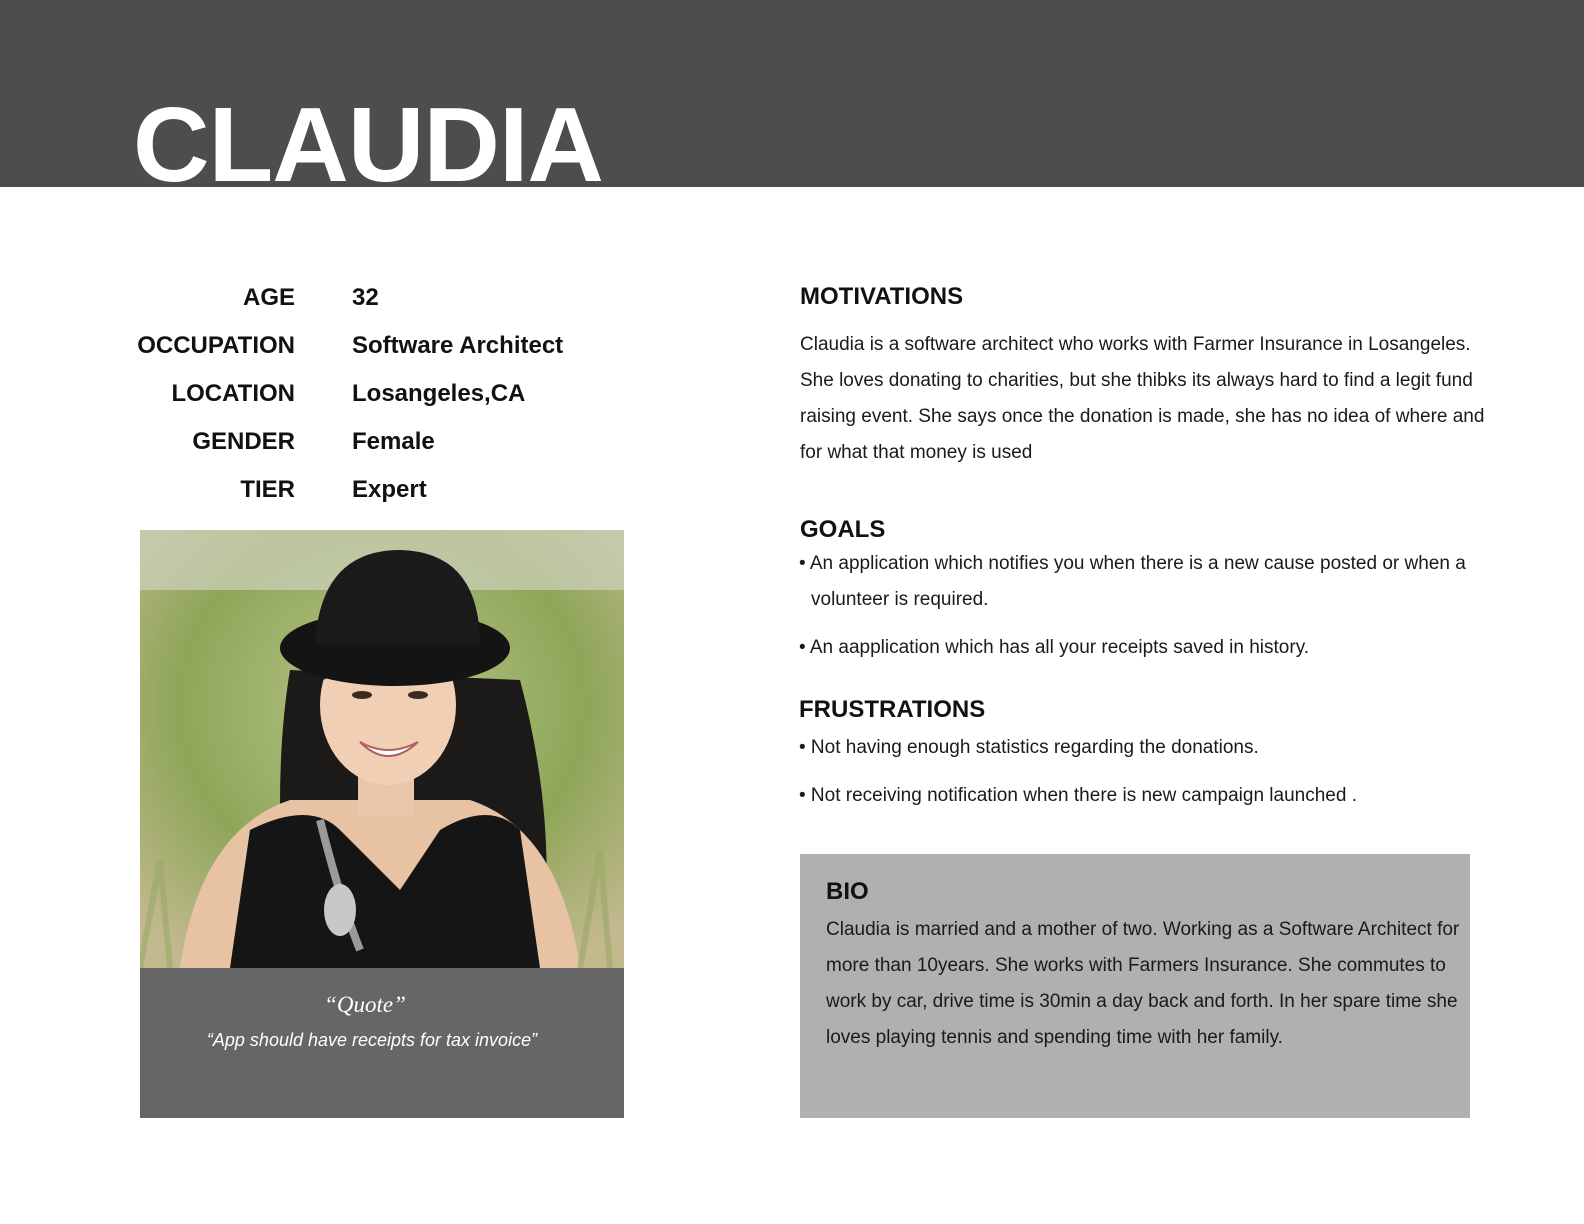 The width and height of the screenshot is (1584, 1224). Describe the element at coordinates (350, 394) in the screenshot. I see `info-row-location: LOCATION Losangeles,CA` at that location.